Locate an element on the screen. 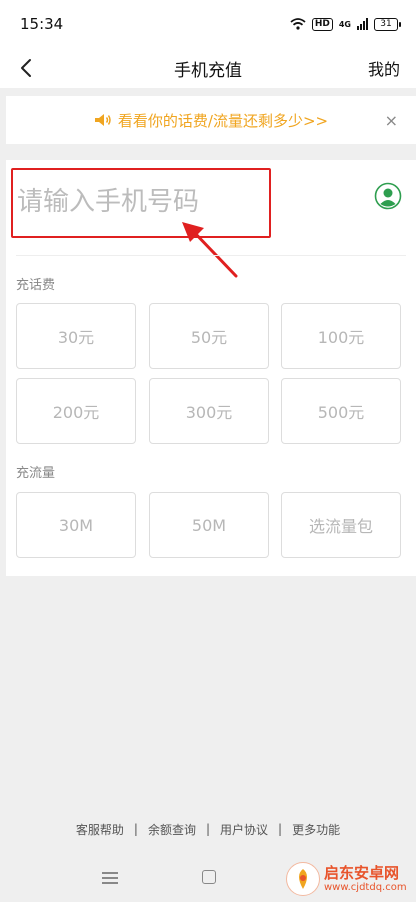 The height and width of the screenshot is (902, 416). phone-input-highlight is located at coordinates (141, 203).